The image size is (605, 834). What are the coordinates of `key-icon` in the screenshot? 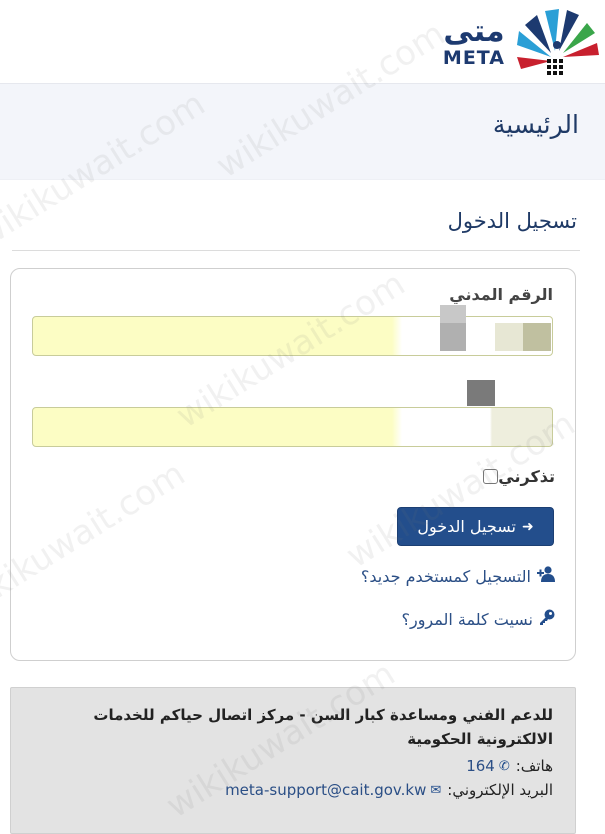 It's located at (547, 619).